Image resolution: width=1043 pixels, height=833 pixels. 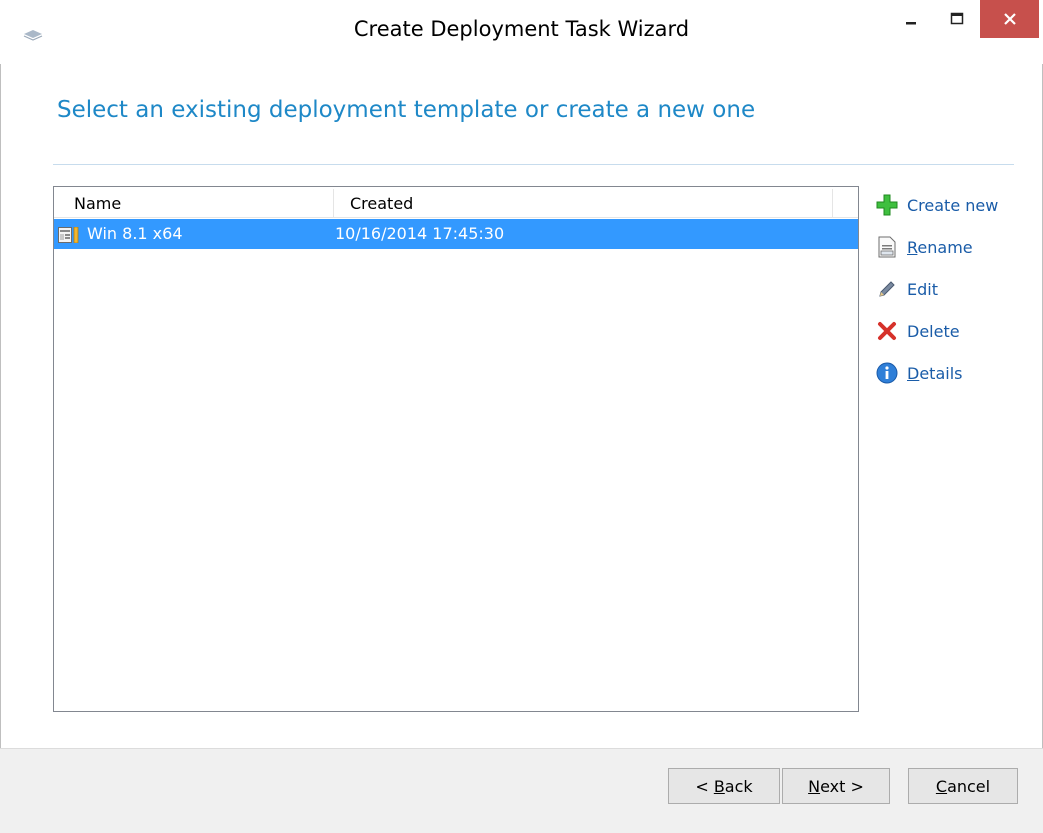 What do you see at coordinates (922, 289) in the screenshot?
I see `edit-label: Edit` at bounding box center [922, 289].